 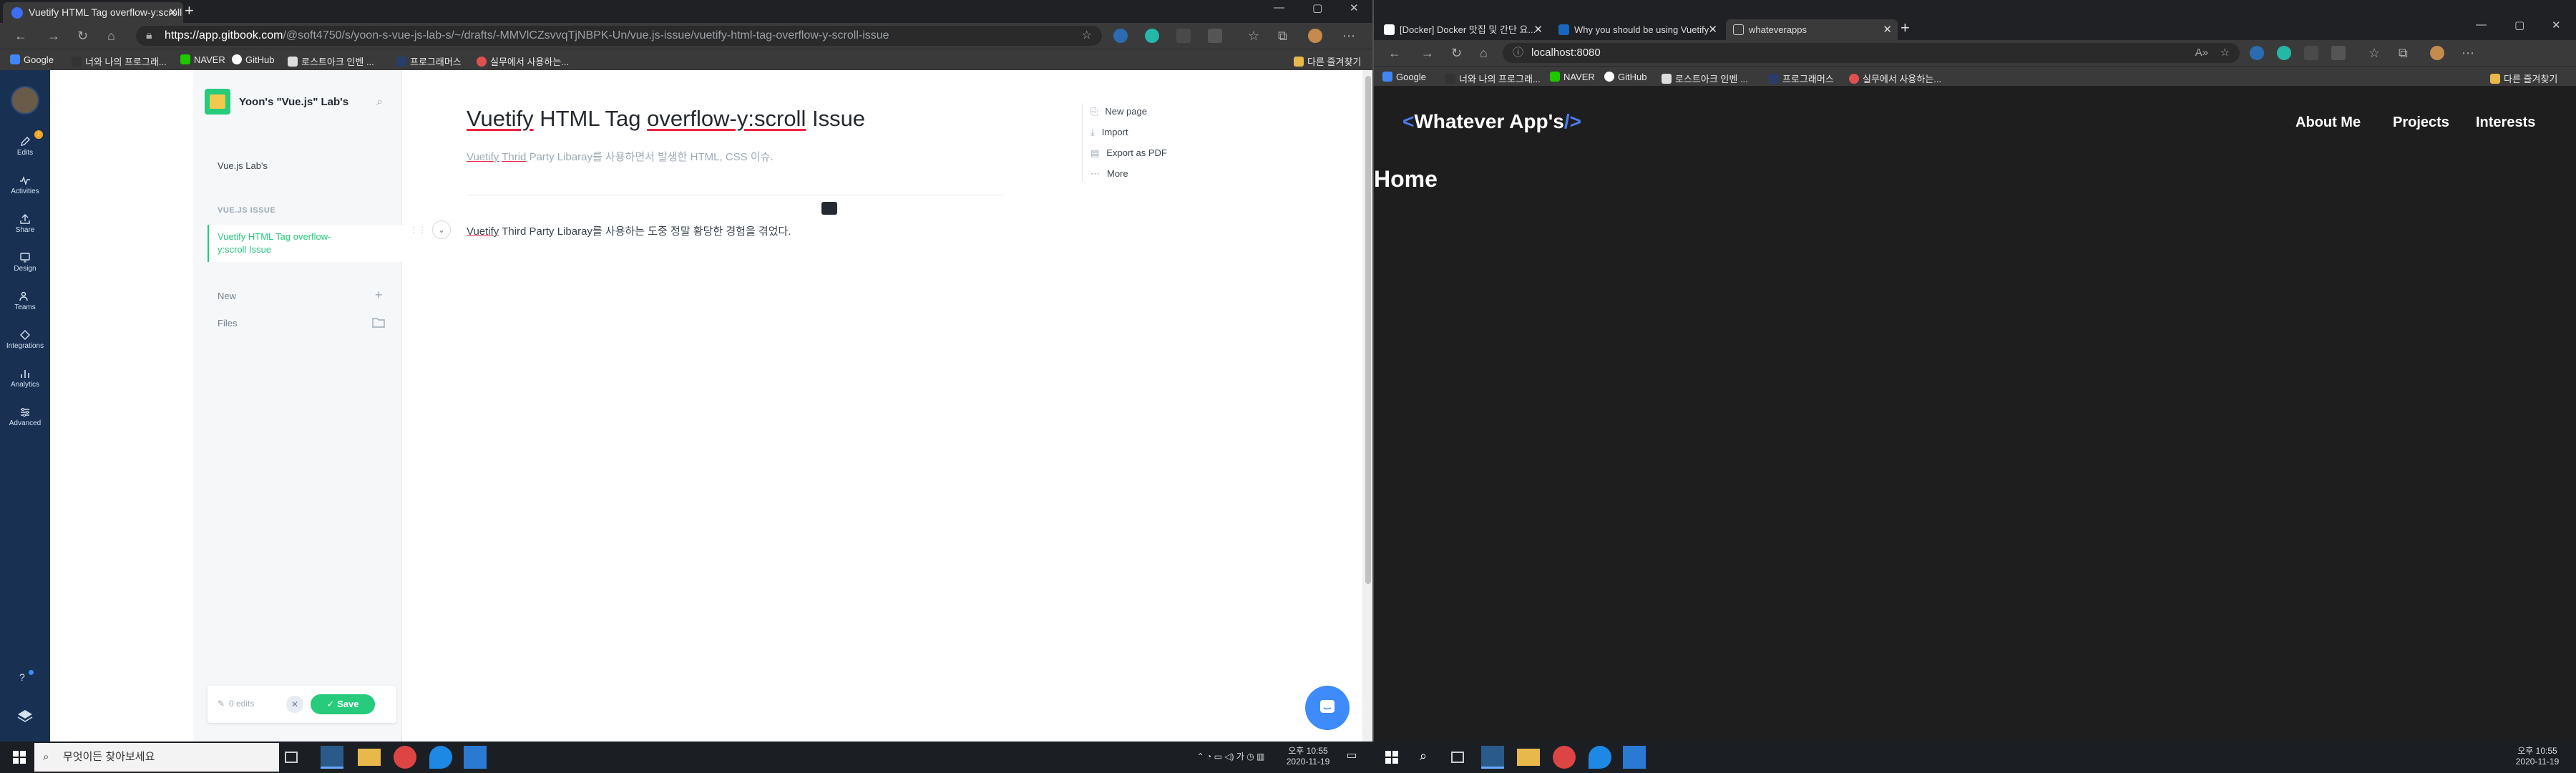 What do you see at coordinates (1600, 757) in the screenshot?
I see `maps-icon` at bounding box center [1600, 757].